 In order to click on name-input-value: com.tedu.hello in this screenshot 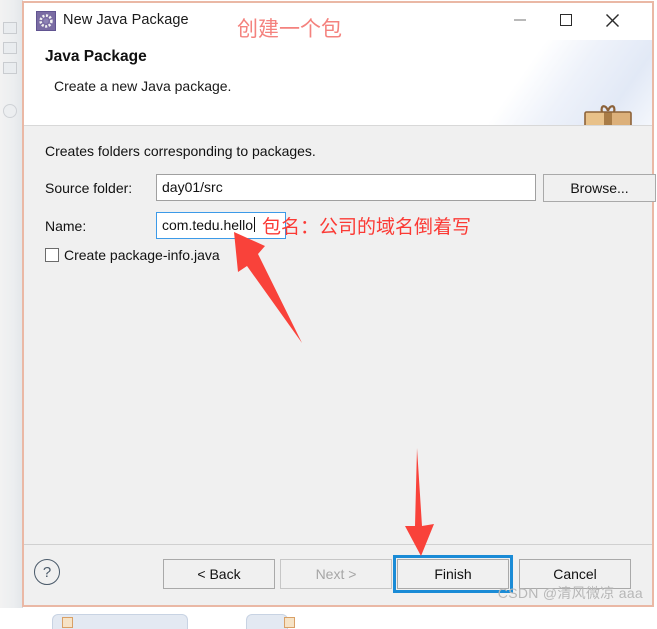, I will do `click(208, 225)`.